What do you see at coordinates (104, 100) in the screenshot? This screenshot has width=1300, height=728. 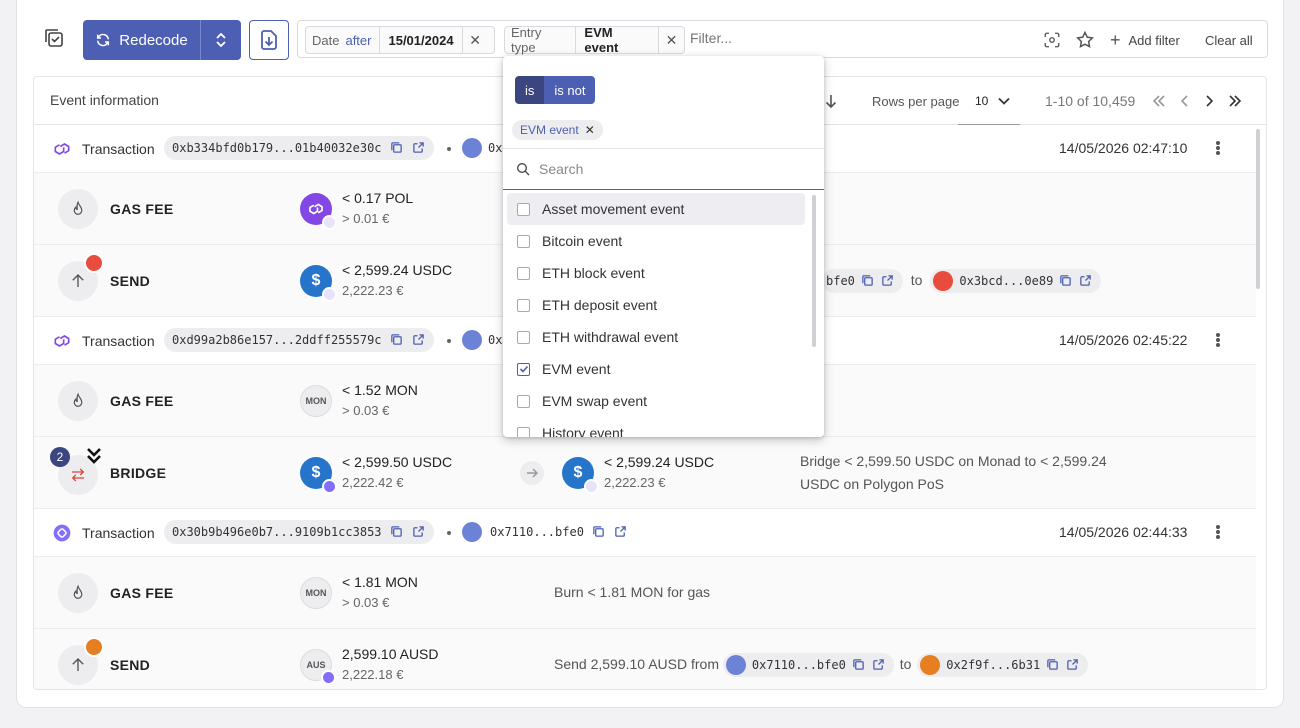 I see `column-header-event-information: Event information` at bounding box center [104, 100].